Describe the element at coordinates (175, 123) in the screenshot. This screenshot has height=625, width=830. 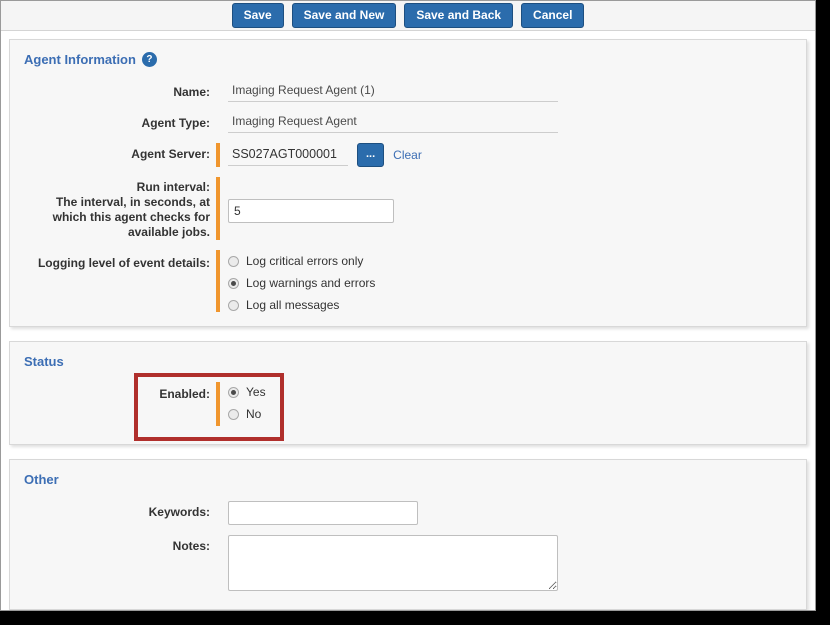
I see `agent-type-label: Agent Type:` at that location.